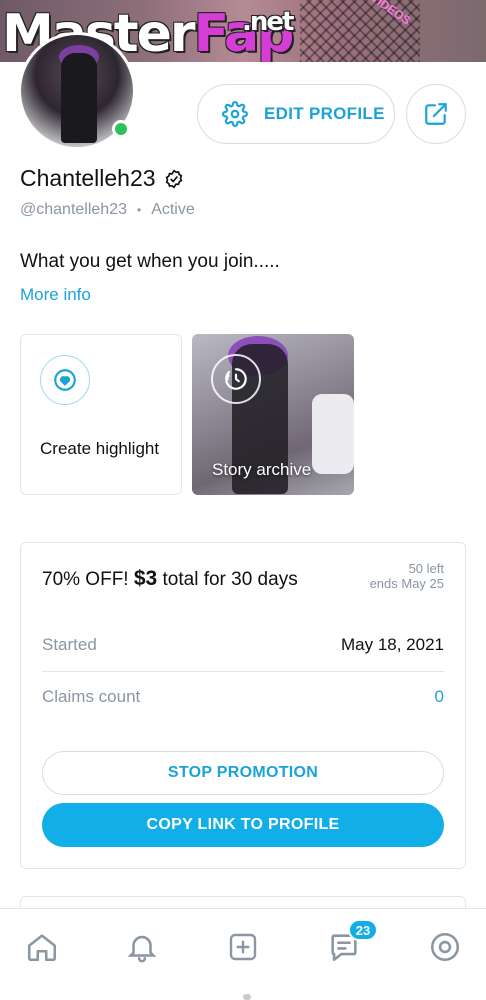  What do you see at coordinates (262, 469) in the screenshot?
I see `story-archive-label: Story archive` at bounding box center [262, 469].